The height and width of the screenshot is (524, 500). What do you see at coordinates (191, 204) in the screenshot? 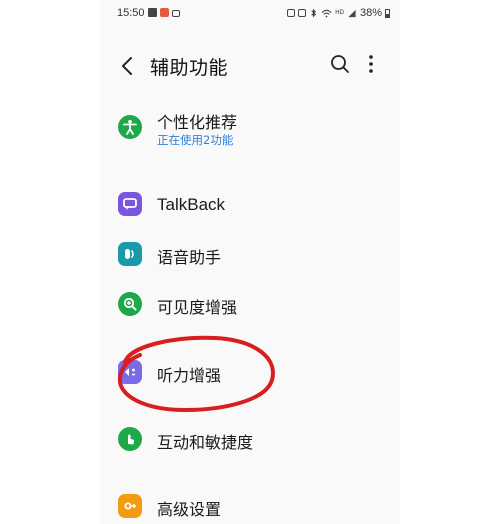
I see `list-item-label: TalkBack` at bounding box center [191, 204].